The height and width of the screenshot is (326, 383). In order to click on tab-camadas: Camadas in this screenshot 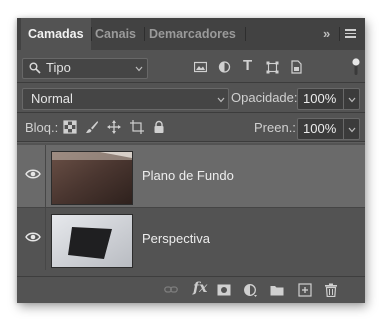, I will do `click(56, 34)`.